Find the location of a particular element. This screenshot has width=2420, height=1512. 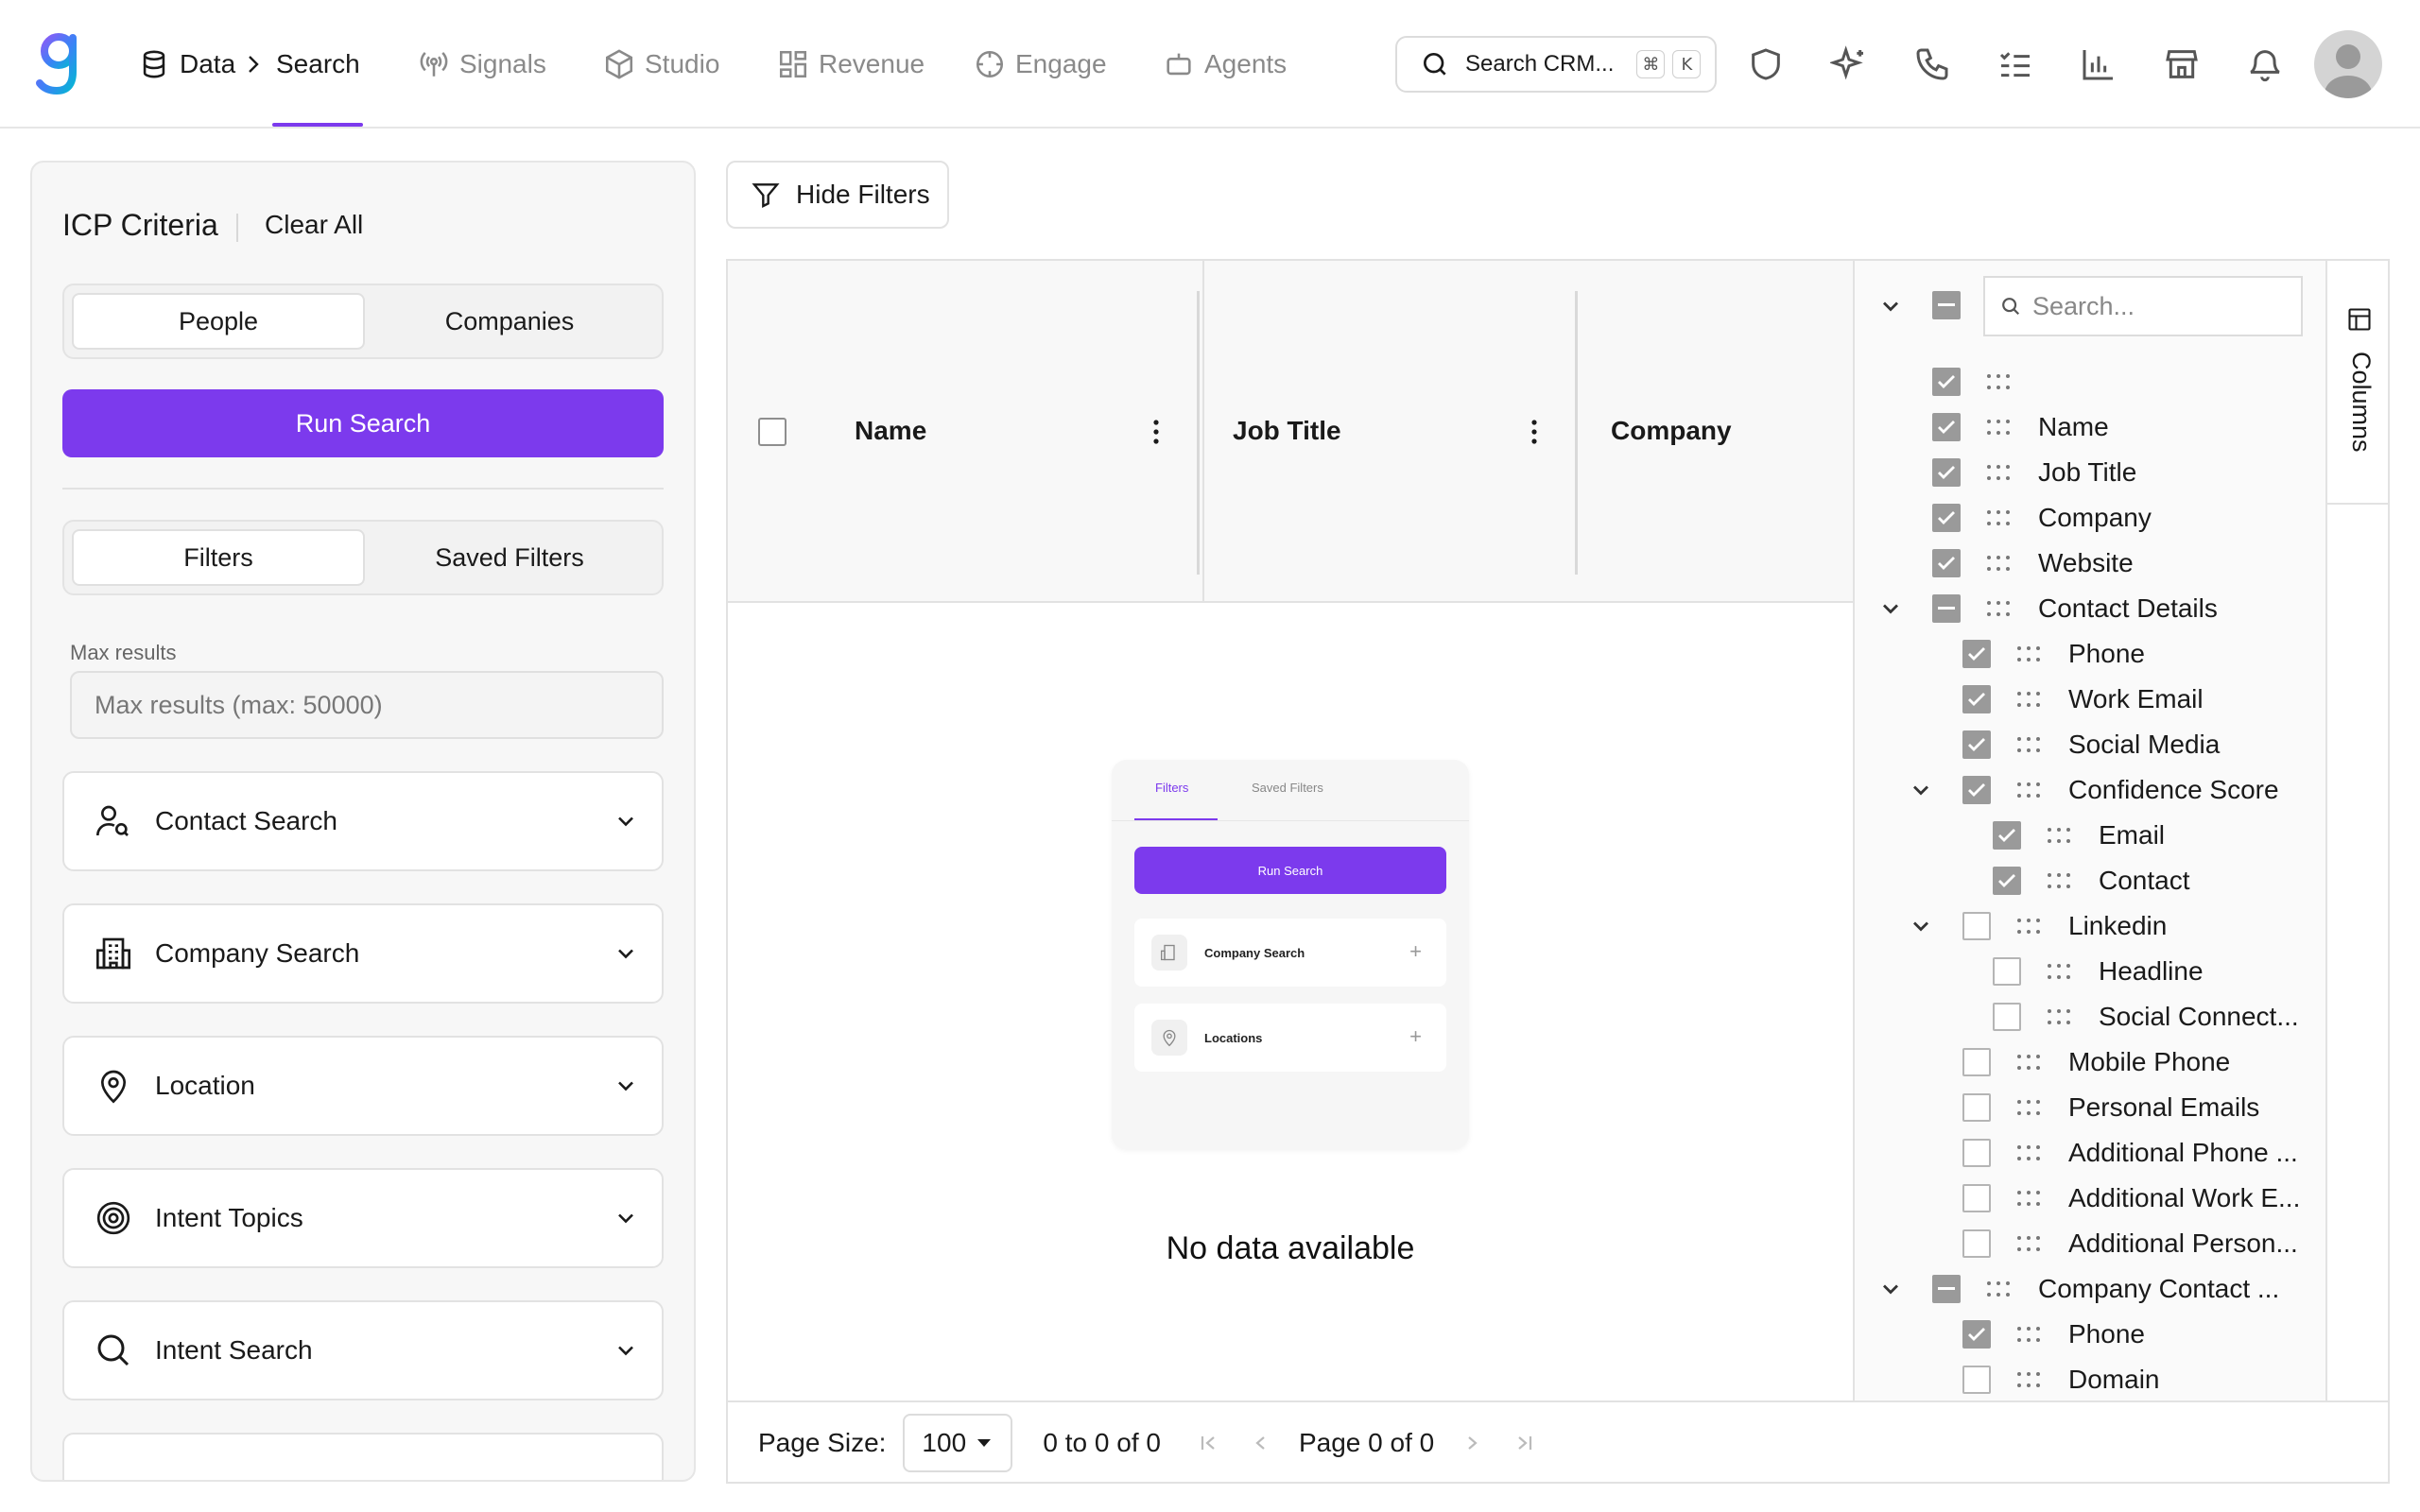

column-list-item: Social Media is located at coordinates (2091, 744).